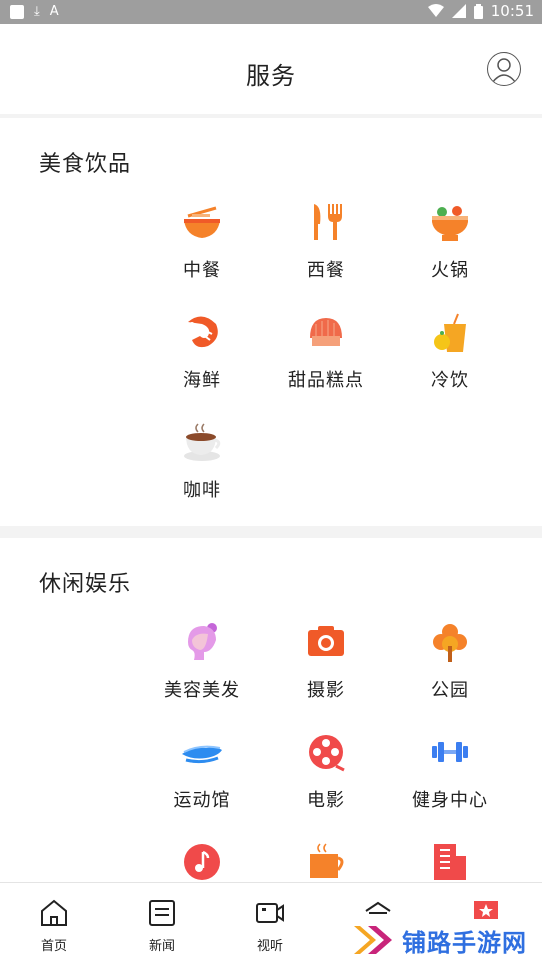 Image resolution: width=542 pixels, height=965 pixels. I want to click on service-item-hotpot: 火锅, so click(450, 252).